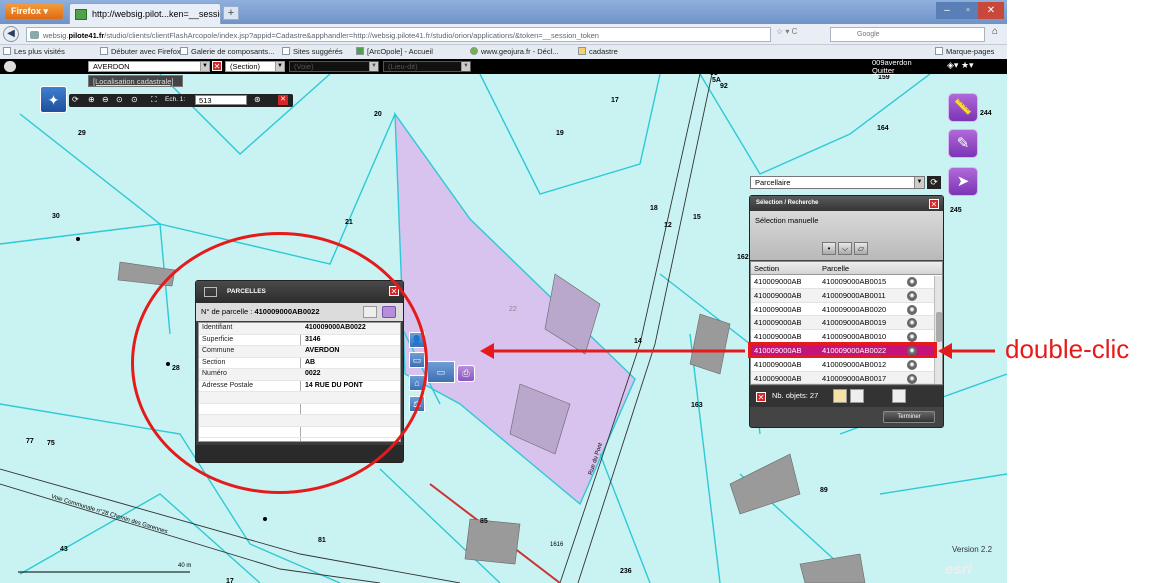 The image size is (1159, 583). Describe the element at coordinates (854, 295) in the screenshot. I see `cell-parcelle: 410009000AB0011` at that location.